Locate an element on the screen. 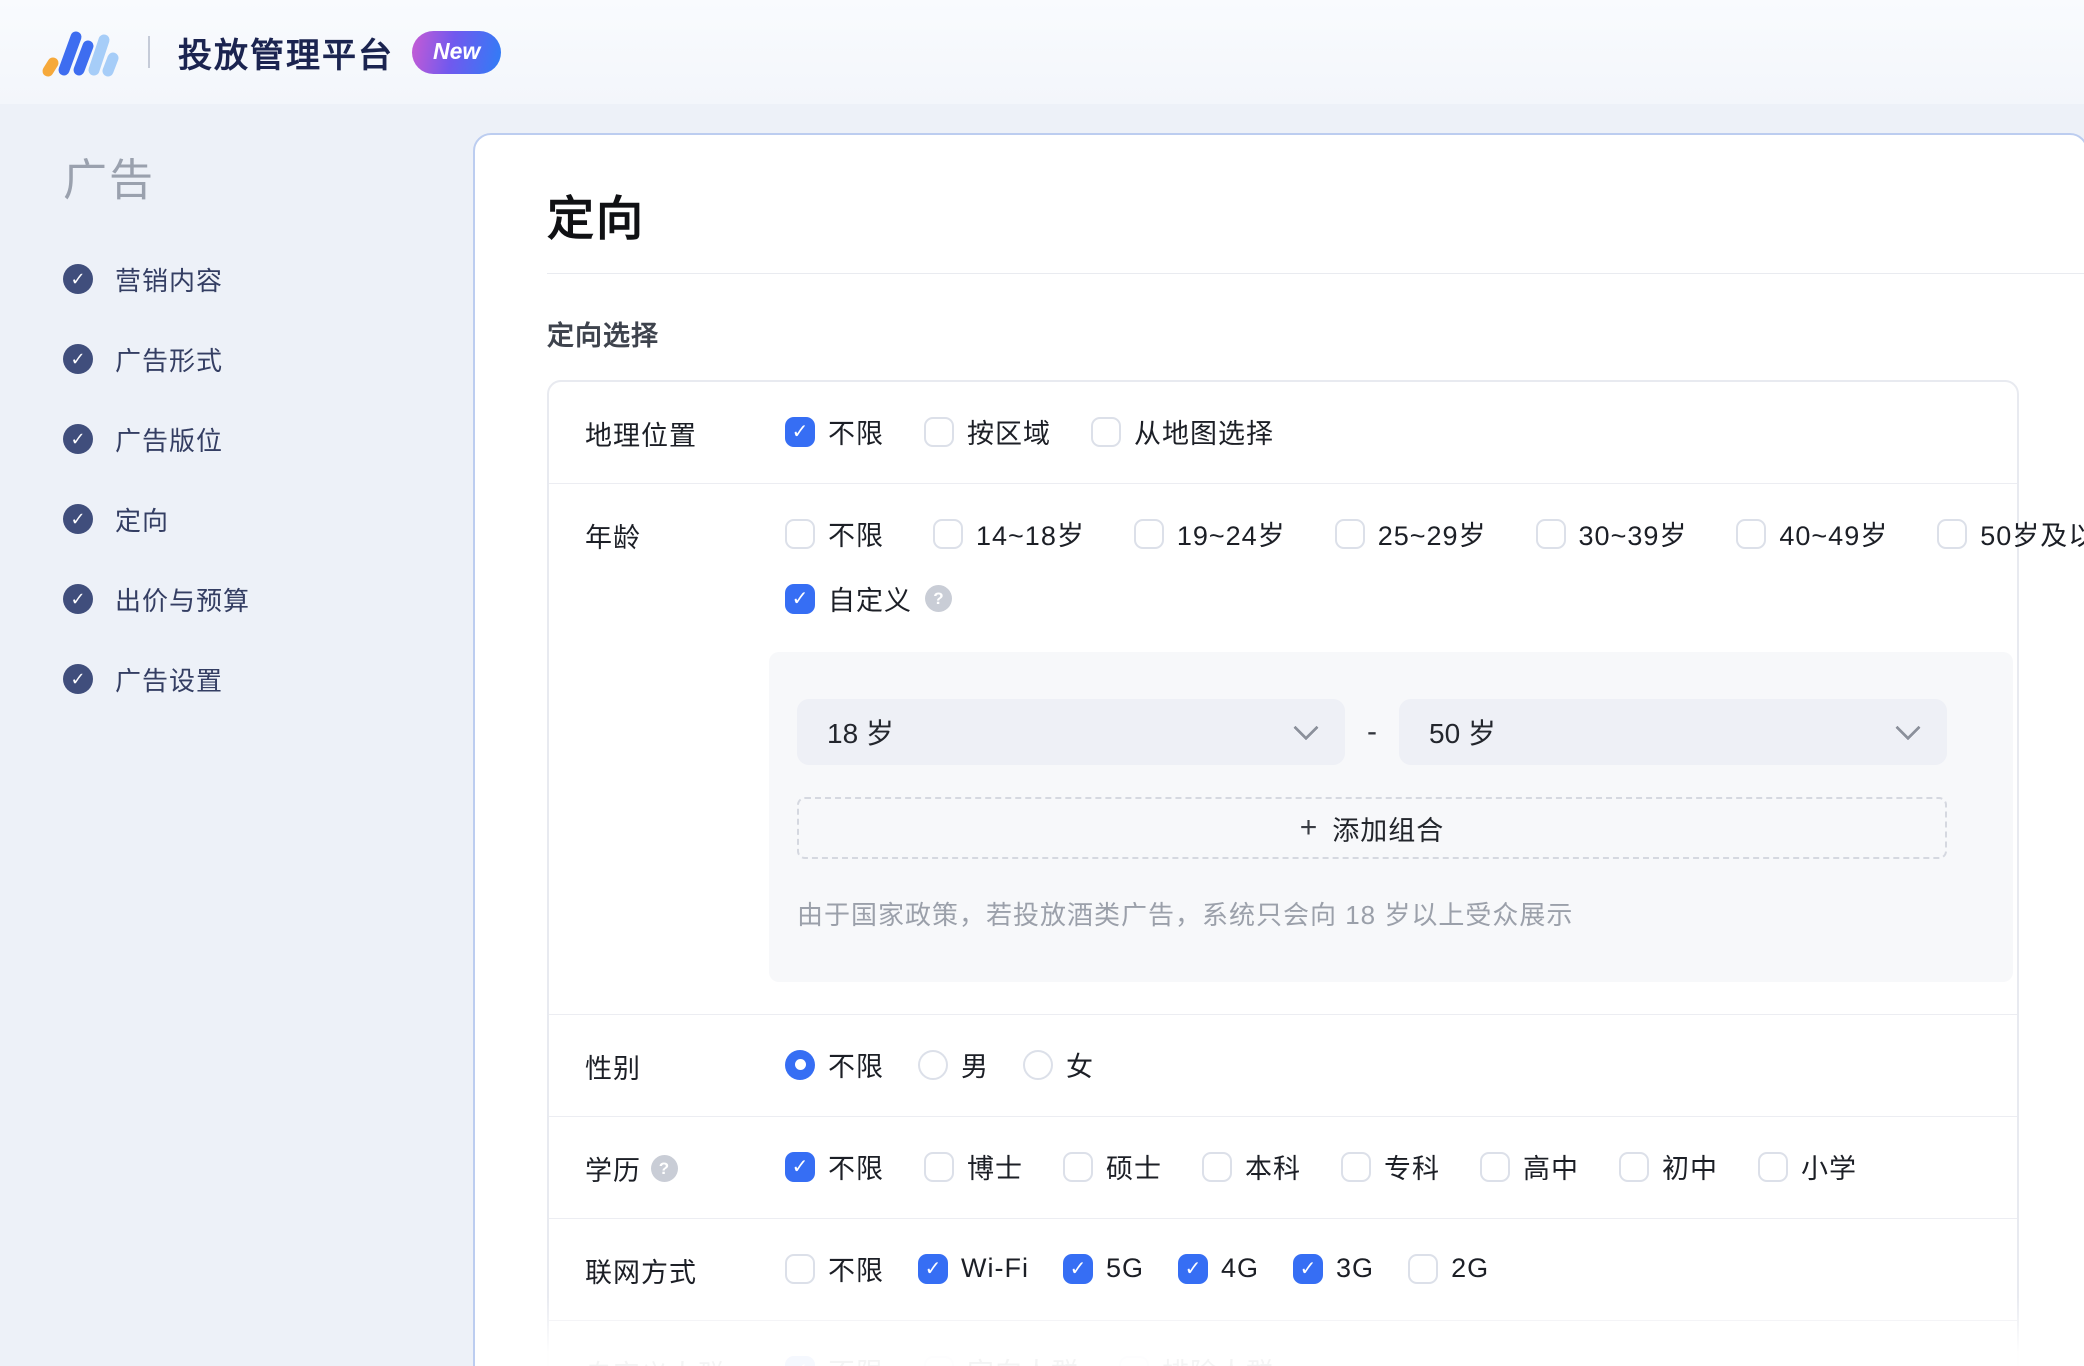 This screenshot has width=2084, height=1366. checkbox-option-定向人群: 定向人群 is located at coordinates (1001, 1358).